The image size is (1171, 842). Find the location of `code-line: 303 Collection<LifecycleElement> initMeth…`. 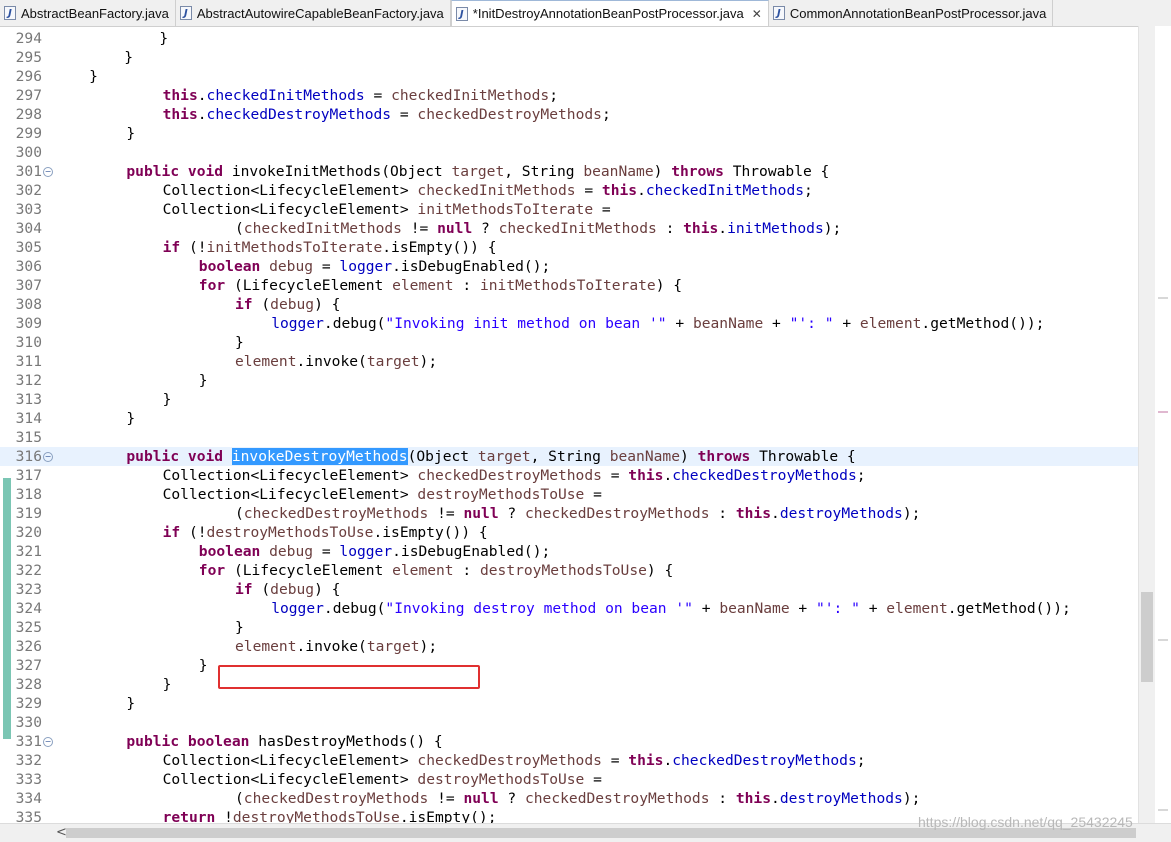

code-line: 303 Collection<LifecycleElement> initMeth… is located at coordinates (569, 209).